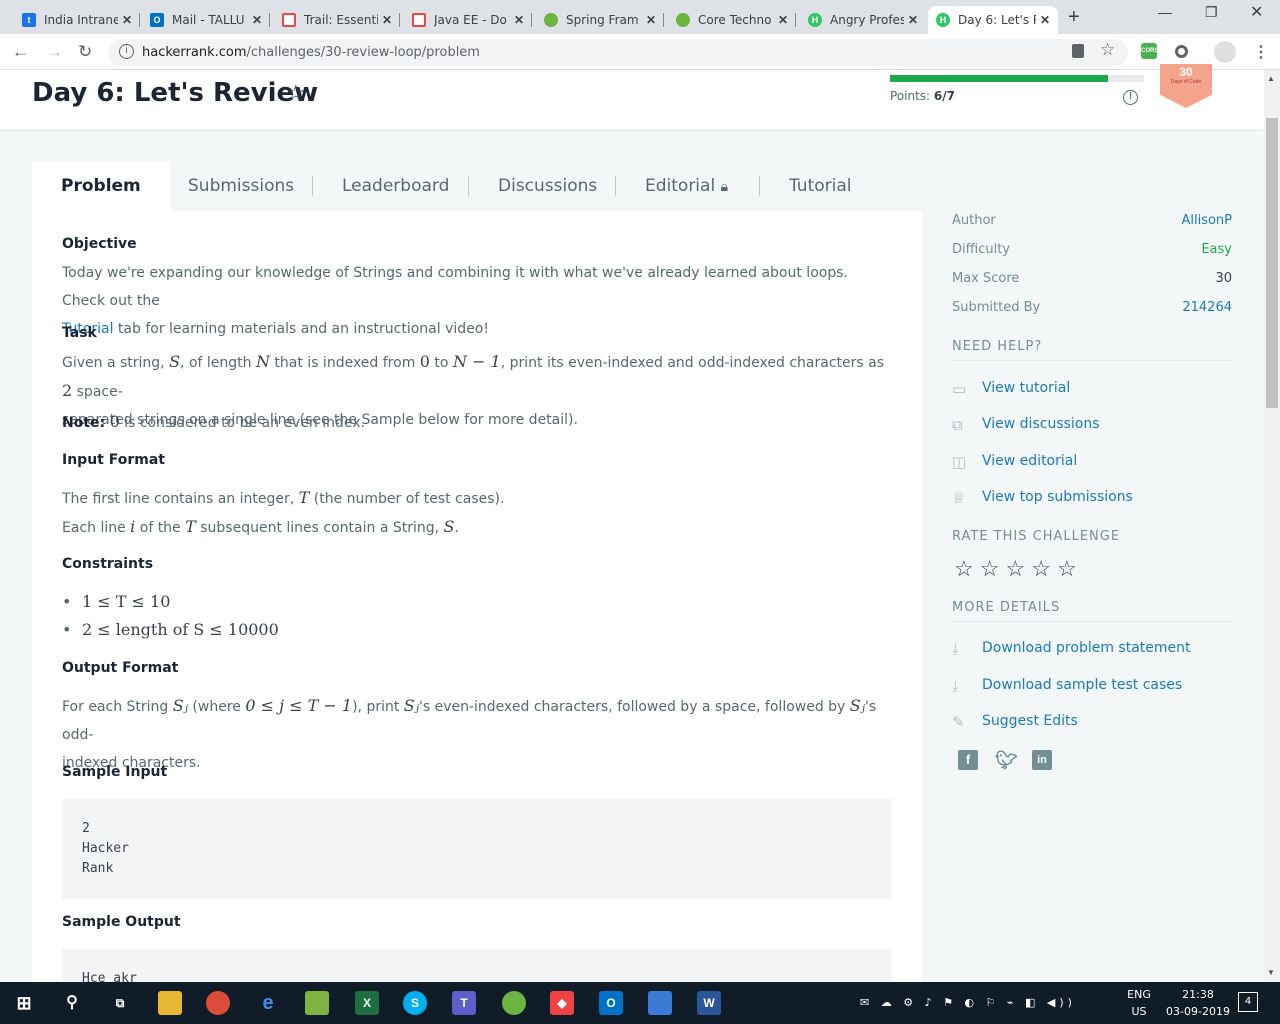  I want to click on tab-tutorial: Tutorial, so click(805, 186).